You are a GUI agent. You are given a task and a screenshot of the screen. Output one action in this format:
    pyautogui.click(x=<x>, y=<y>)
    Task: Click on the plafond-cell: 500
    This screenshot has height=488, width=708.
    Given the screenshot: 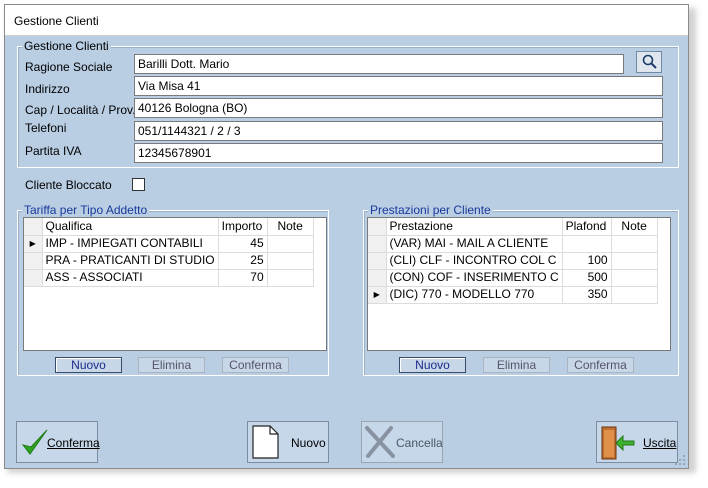 What is the action you would take?
    pyautogui.click(x=587, y=278)
    